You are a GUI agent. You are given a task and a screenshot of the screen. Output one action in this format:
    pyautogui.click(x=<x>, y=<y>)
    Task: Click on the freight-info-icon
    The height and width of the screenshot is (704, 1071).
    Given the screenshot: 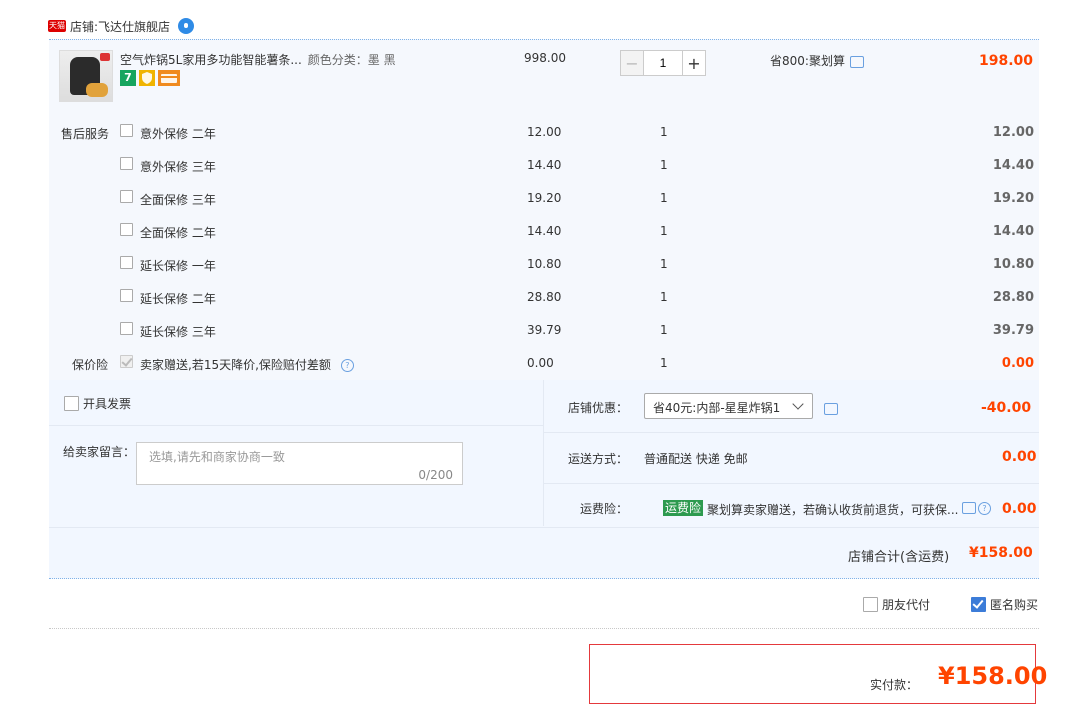 What is the action you would take?
    pyautogui.click(x=969, y=508)
    